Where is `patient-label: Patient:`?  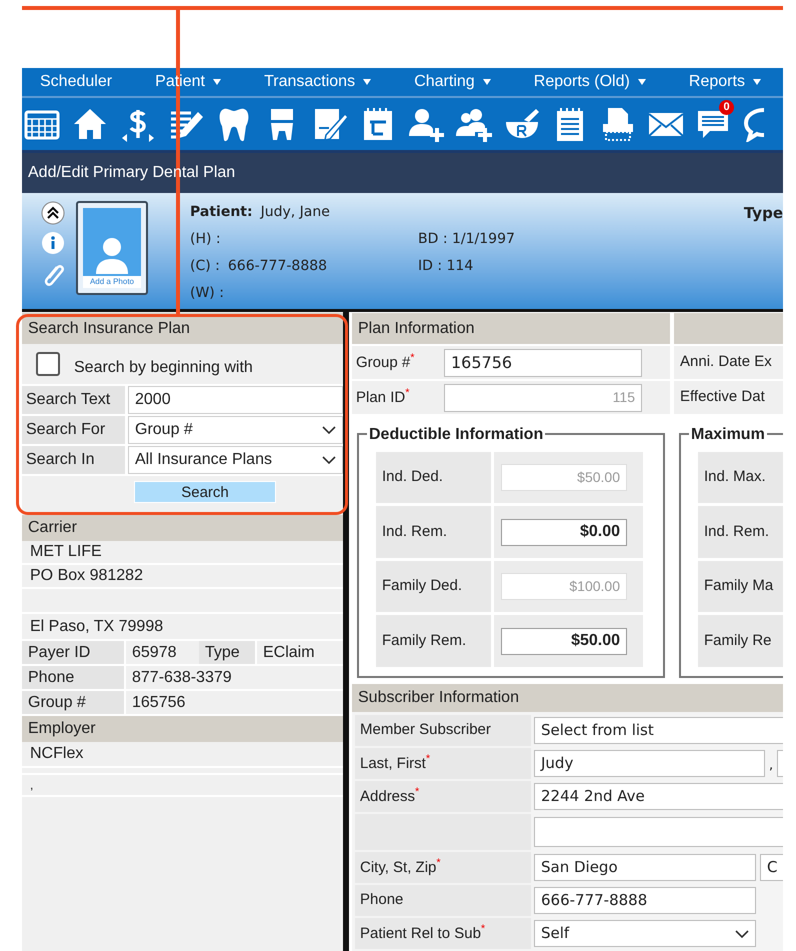 patient-label: Patient: is located at coordinates (221, 212).